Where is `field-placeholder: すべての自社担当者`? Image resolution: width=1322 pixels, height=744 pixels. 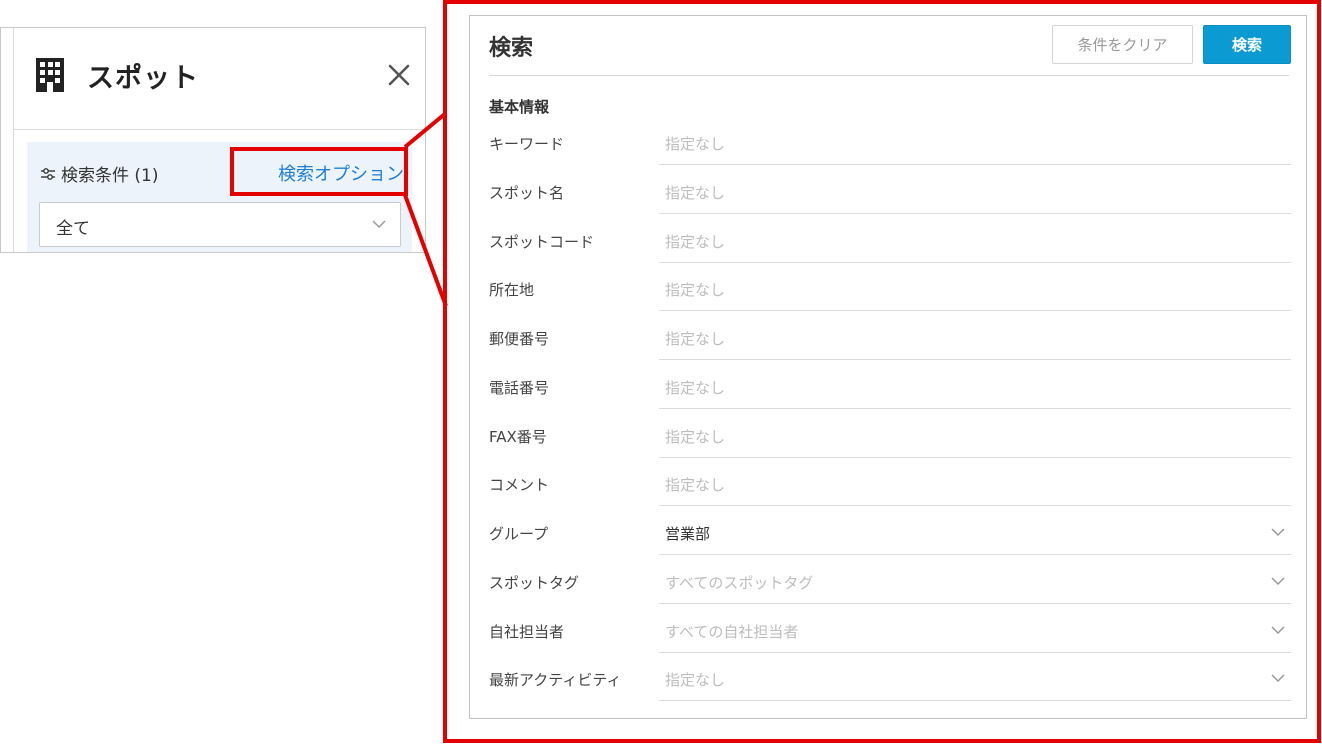
field-placeholder: すべての自社担当者 is located at coordinates (732, 631).